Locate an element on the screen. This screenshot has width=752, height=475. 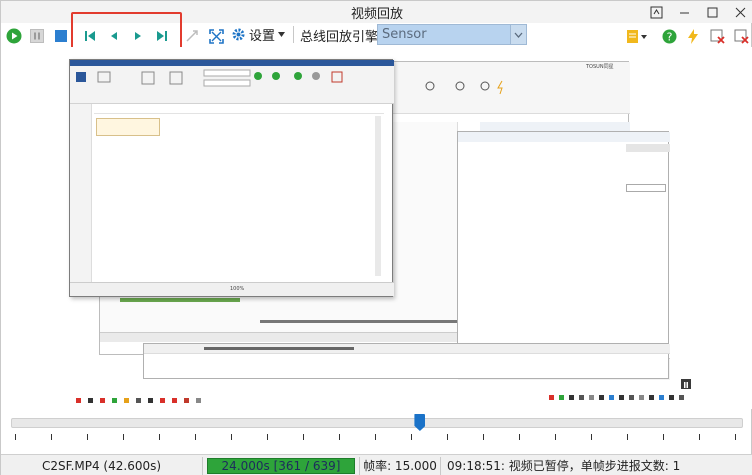
settings-dropdown: 设置 is located at coordinates (258, 34).